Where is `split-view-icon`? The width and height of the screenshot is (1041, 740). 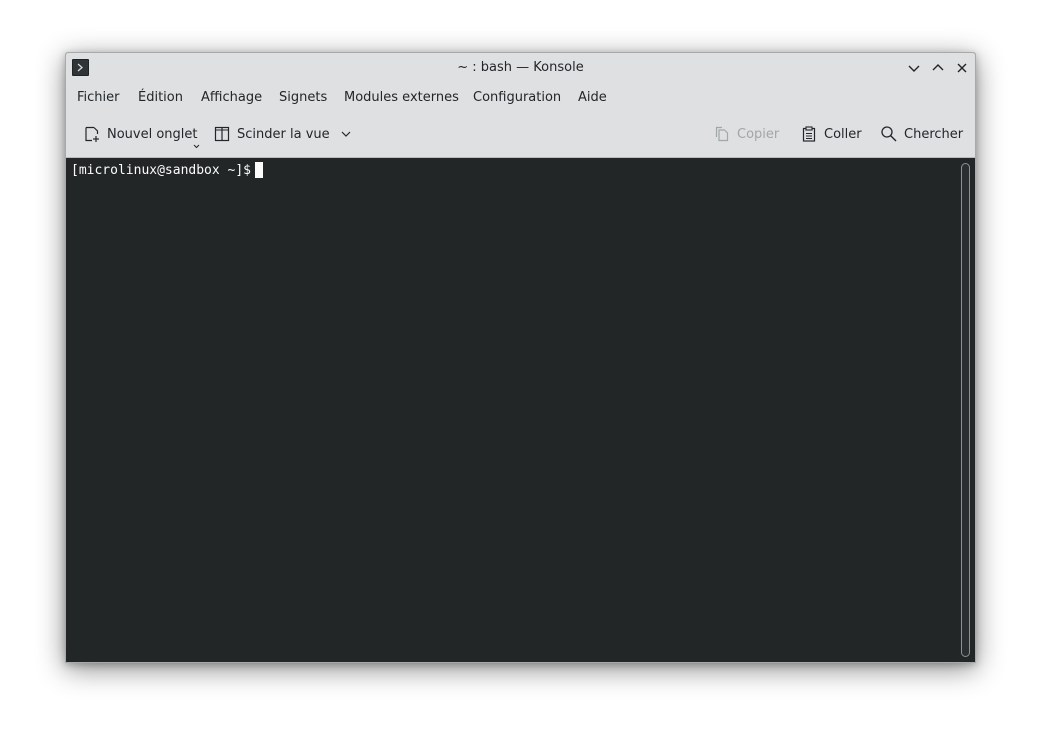 split-view-icon is located at coordinates (222, 134).